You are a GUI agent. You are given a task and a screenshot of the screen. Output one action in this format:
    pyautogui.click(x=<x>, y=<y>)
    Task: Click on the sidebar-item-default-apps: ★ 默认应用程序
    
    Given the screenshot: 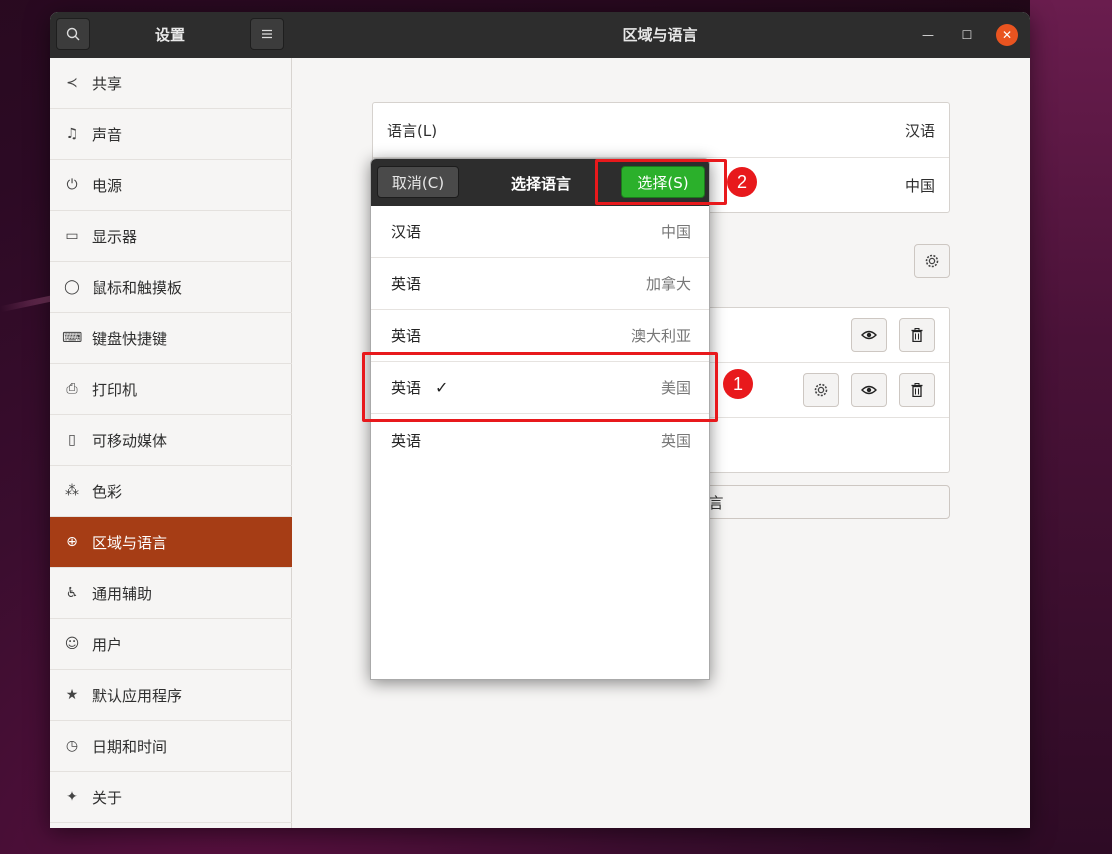 What is the action you would take?
    pyautogui.click(x=171, y=695)
    